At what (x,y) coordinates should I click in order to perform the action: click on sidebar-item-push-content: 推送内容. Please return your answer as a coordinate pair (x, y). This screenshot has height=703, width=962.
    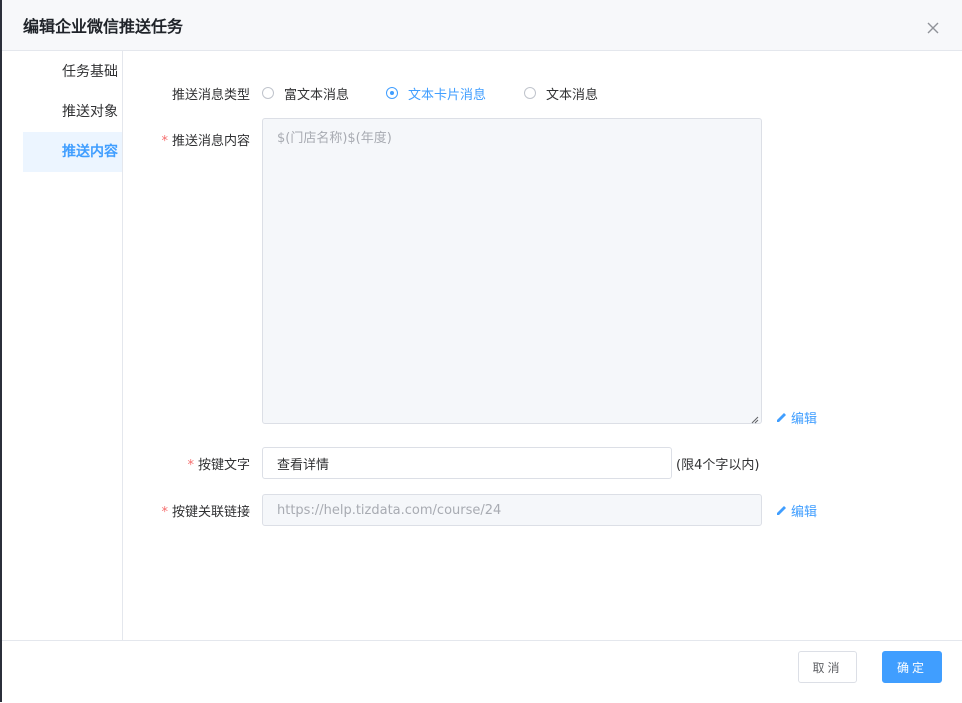
    Looking at the image, I should click on (72, 152).